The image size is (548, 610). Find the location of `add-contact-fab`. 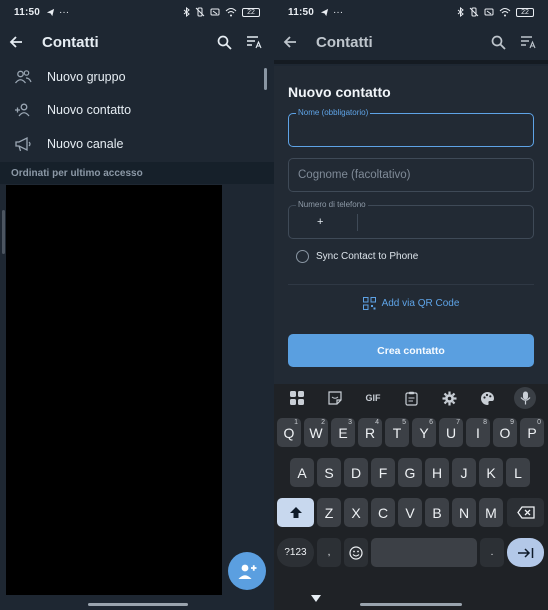

add-contact-fab is located at coordinates (247, 571).